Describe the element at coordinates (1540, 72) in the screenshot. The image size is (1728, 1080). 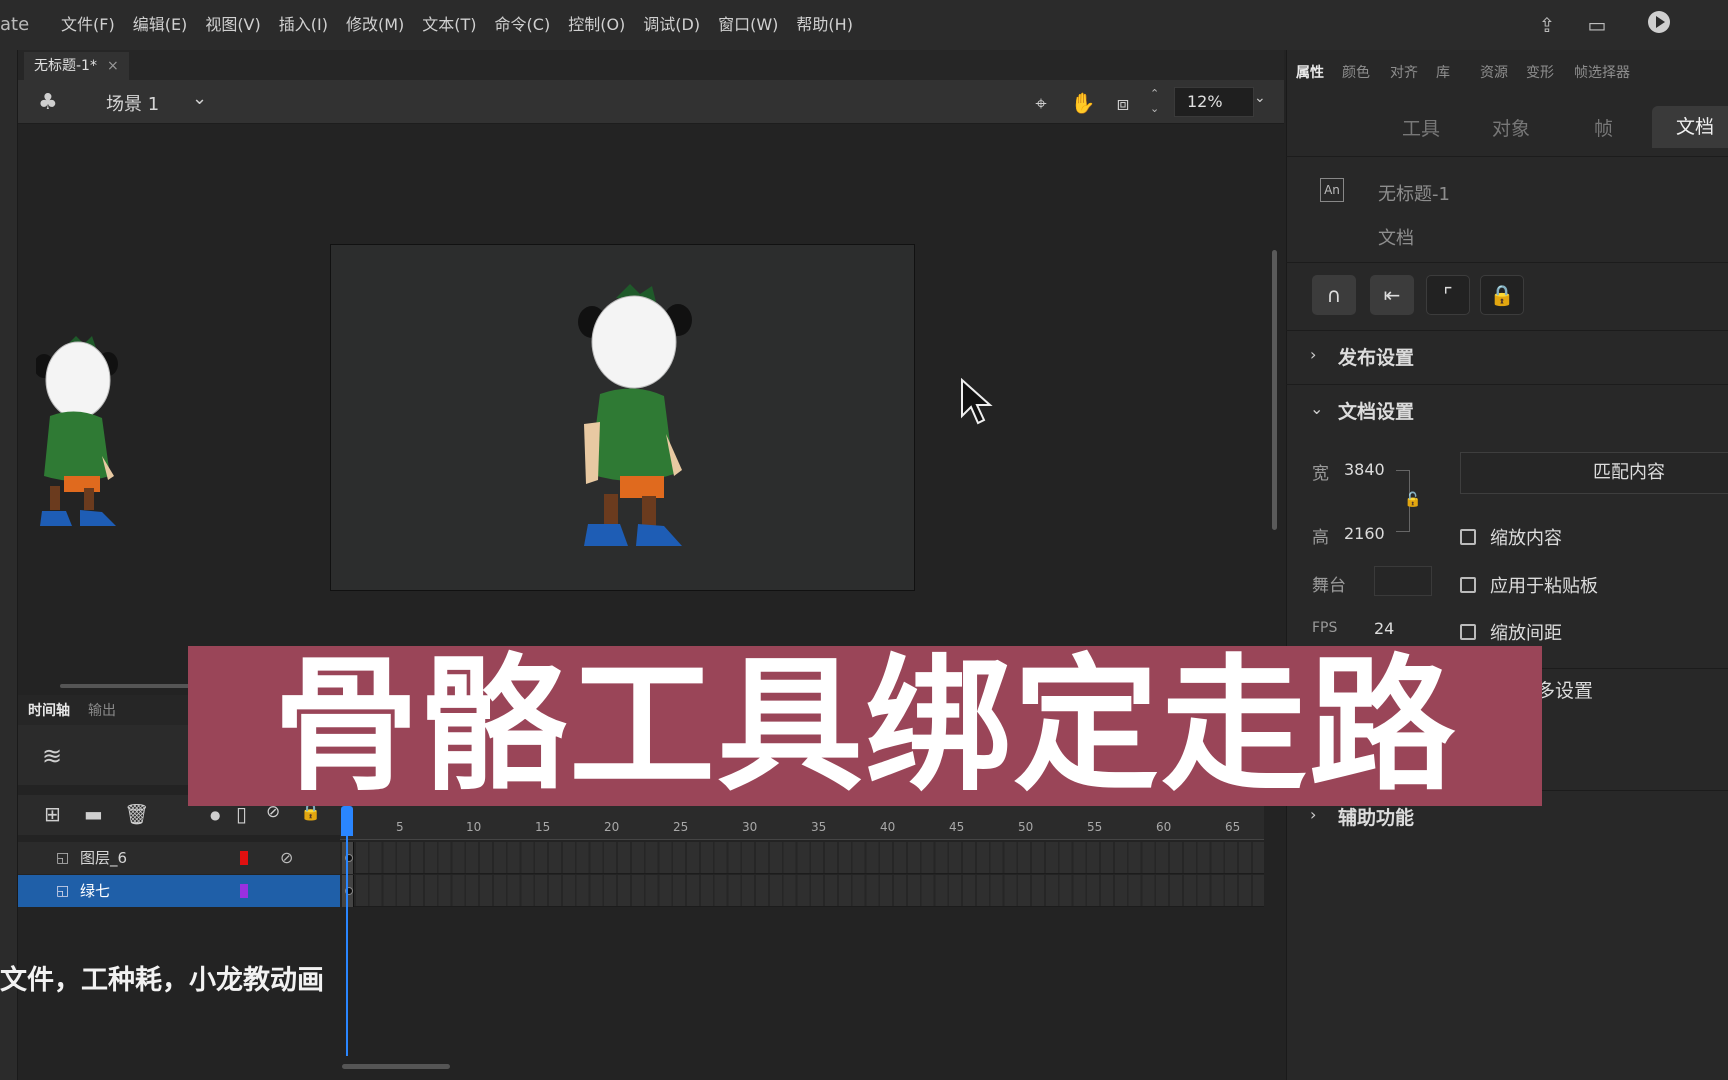
I see `tab-transform: 变形` at that location.